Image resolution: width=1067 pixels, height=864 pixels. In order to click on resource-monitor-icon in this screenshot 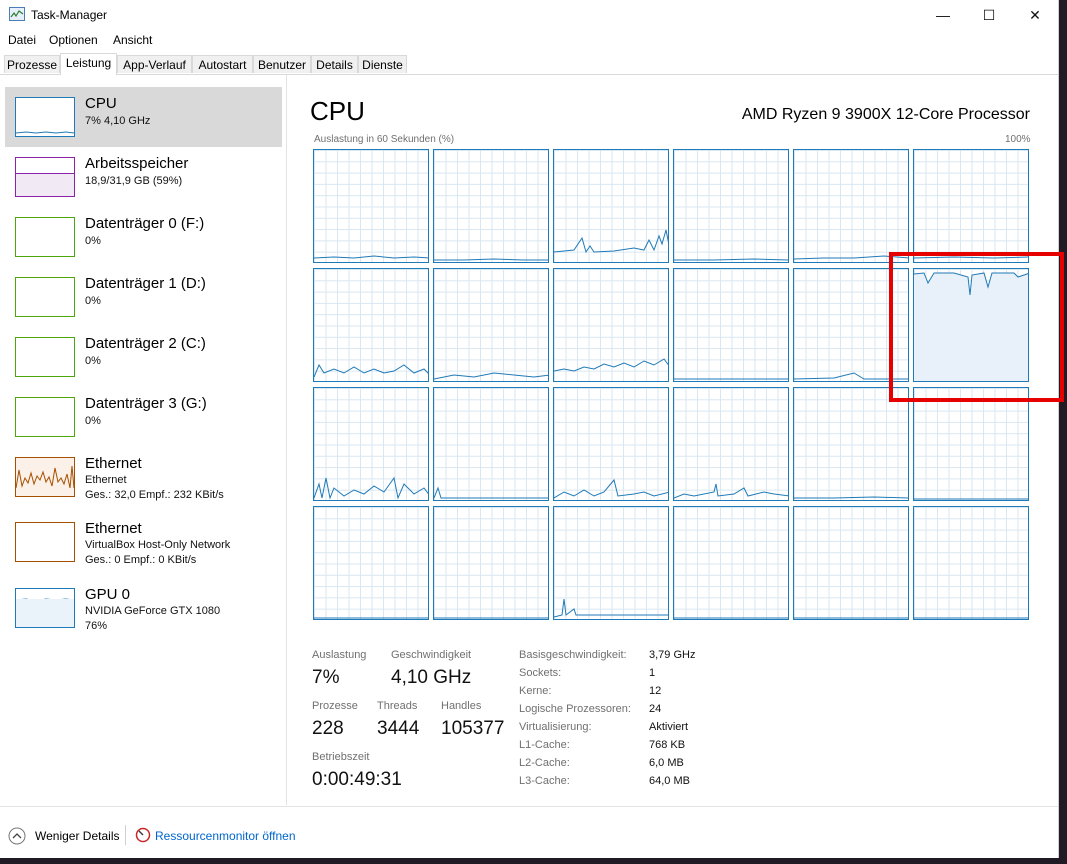, I will do `click(143, 835)`.